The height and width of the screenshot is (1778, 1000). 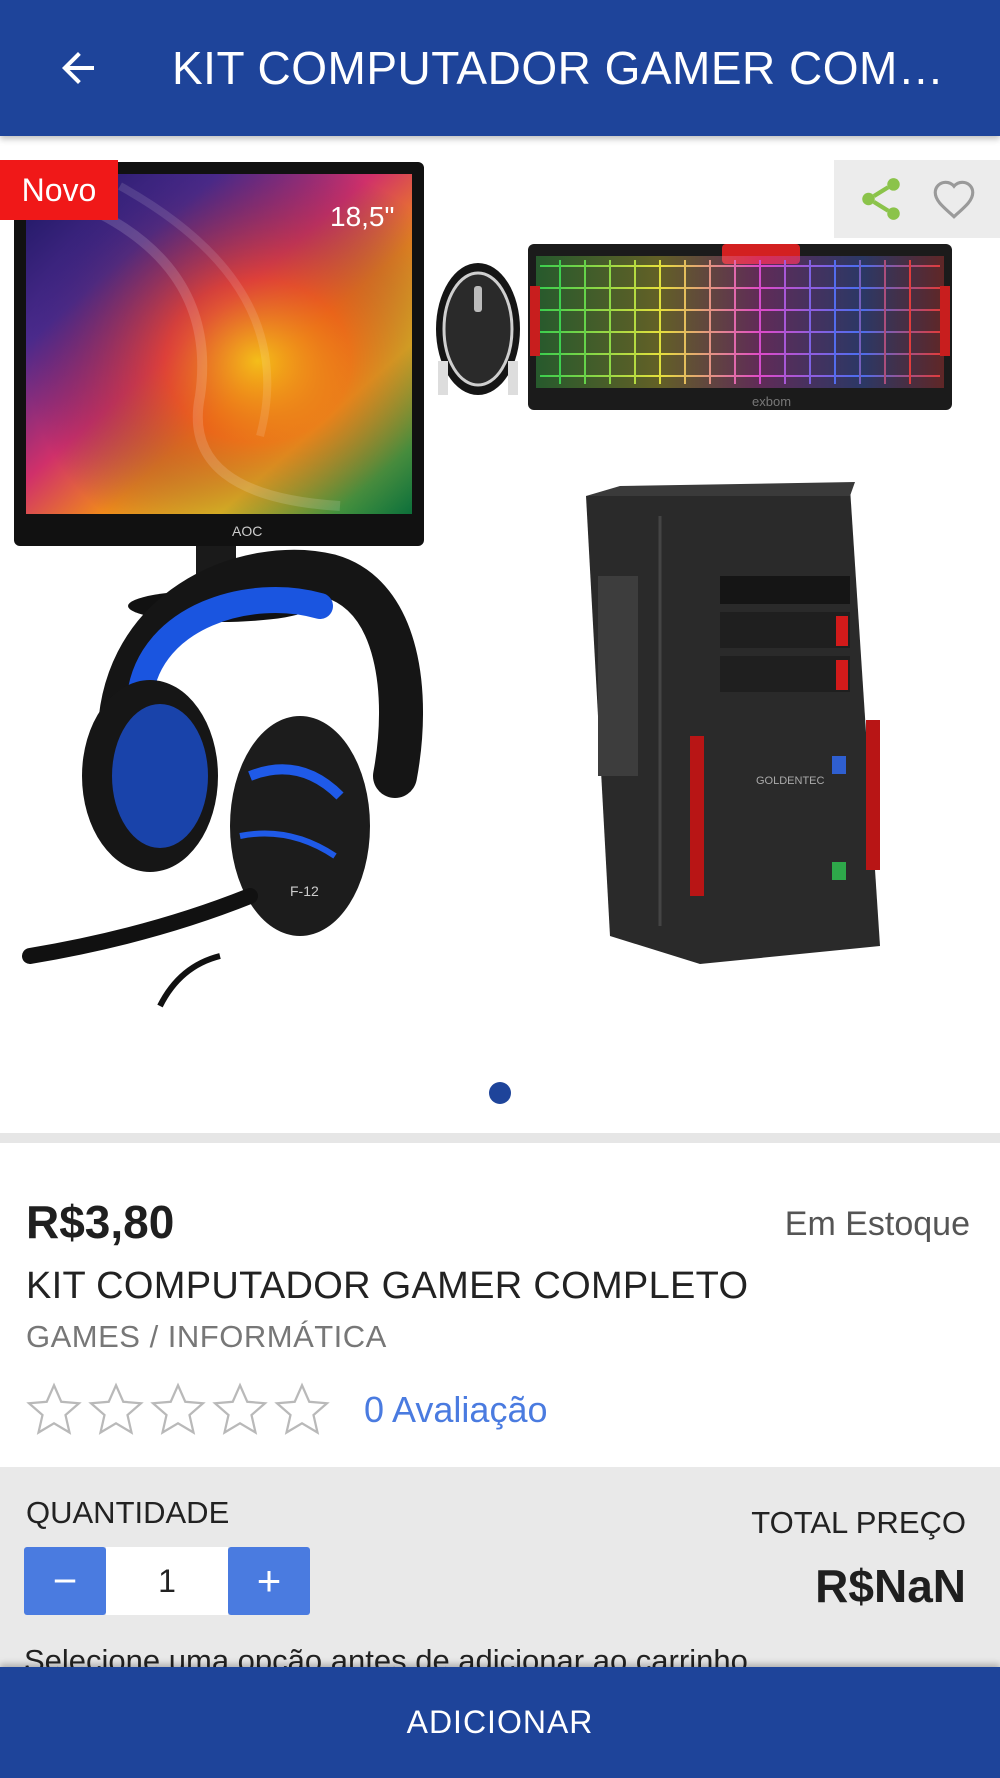 What do you see at coordinates (206, 1336) in the screenshot?
I see `product-category: GAMES / INFORMÁTICA` at bounding box center [206, 1336].